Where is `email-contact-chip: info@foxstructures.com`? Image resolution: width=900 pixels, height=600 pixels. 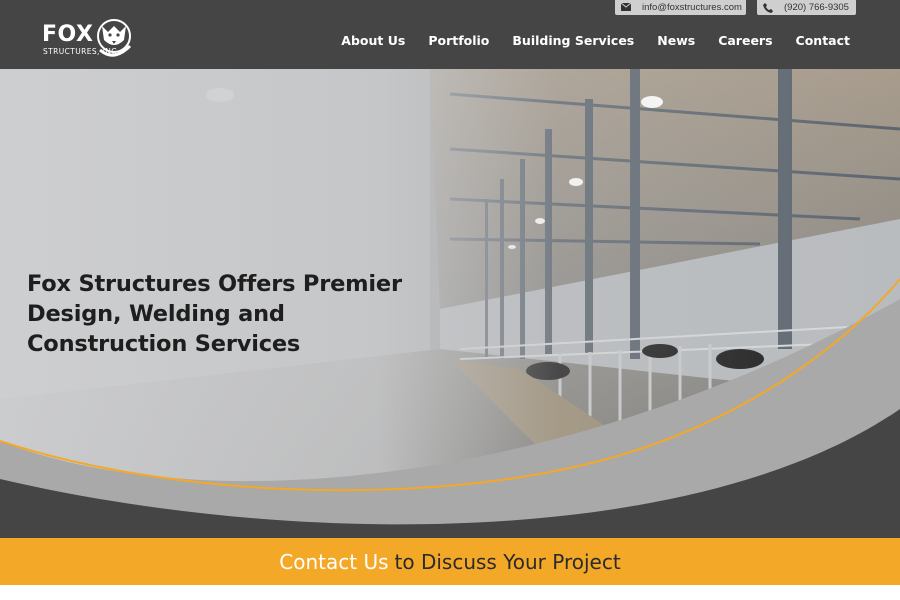 email-contact-chip: info@foxstructures.com is located at coordinates (680, 7).